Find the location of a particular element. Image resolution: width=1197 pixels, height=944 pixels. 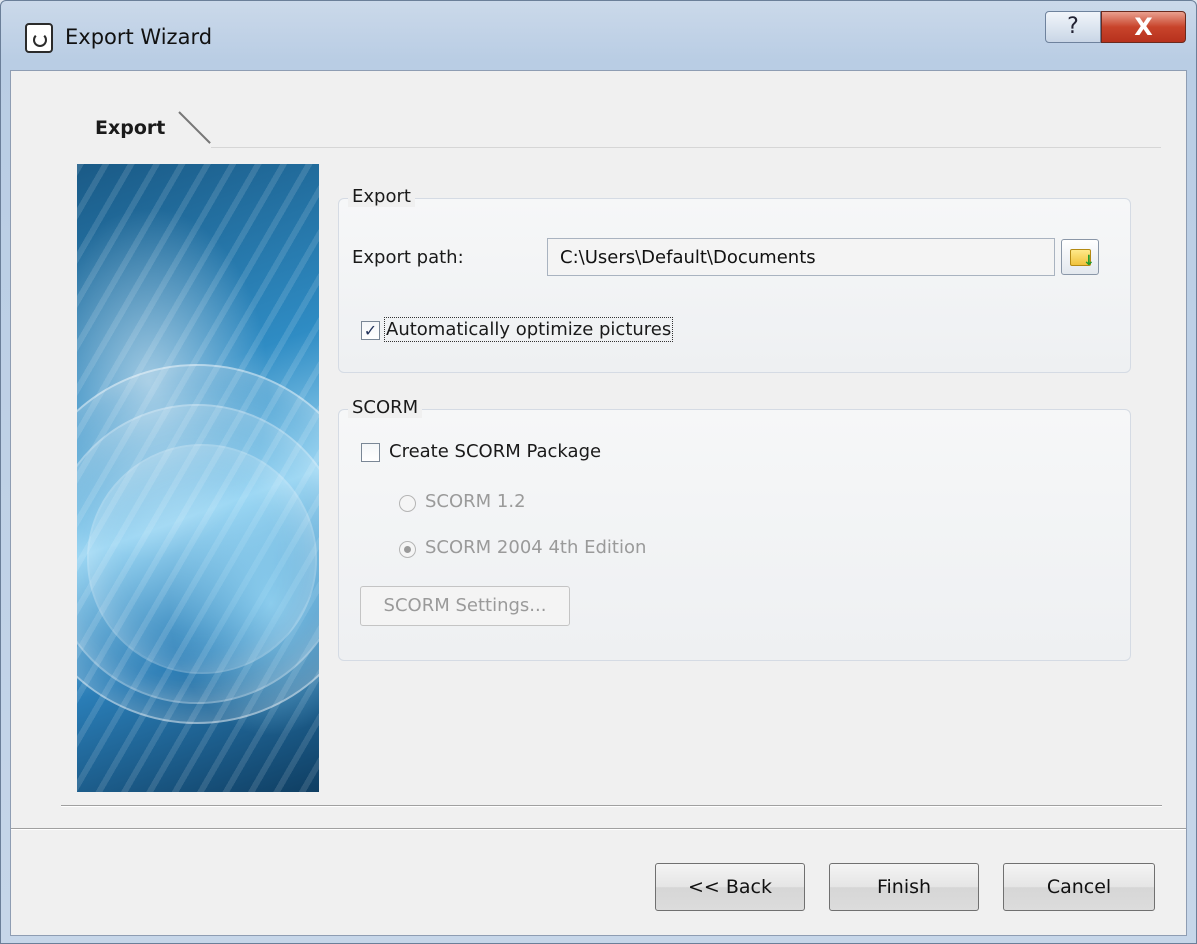

browse-folder-button: ↓ is located at coordinates (1080, 257).